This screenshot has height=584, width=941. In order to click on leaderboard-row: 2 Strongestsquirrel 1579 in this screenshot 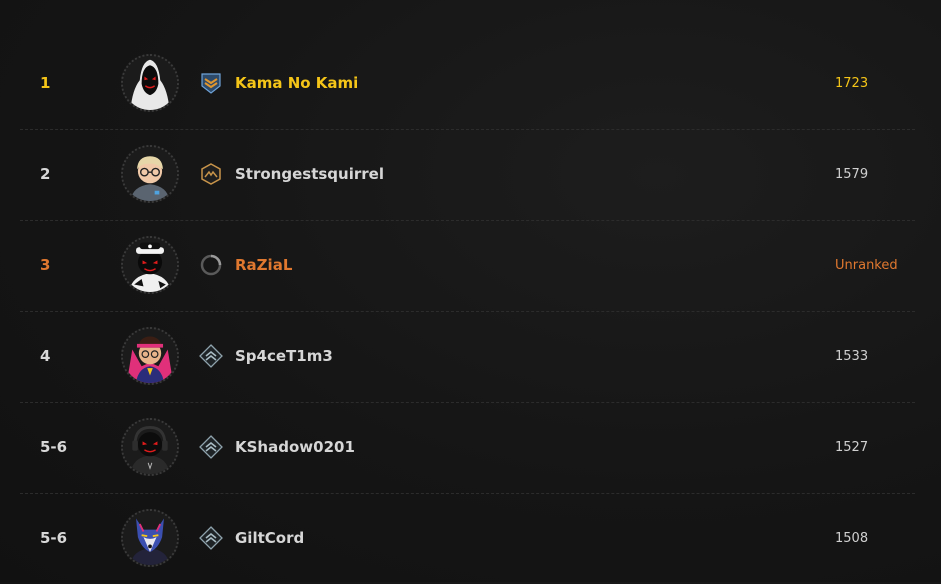, I will do `click(467, 175)`.